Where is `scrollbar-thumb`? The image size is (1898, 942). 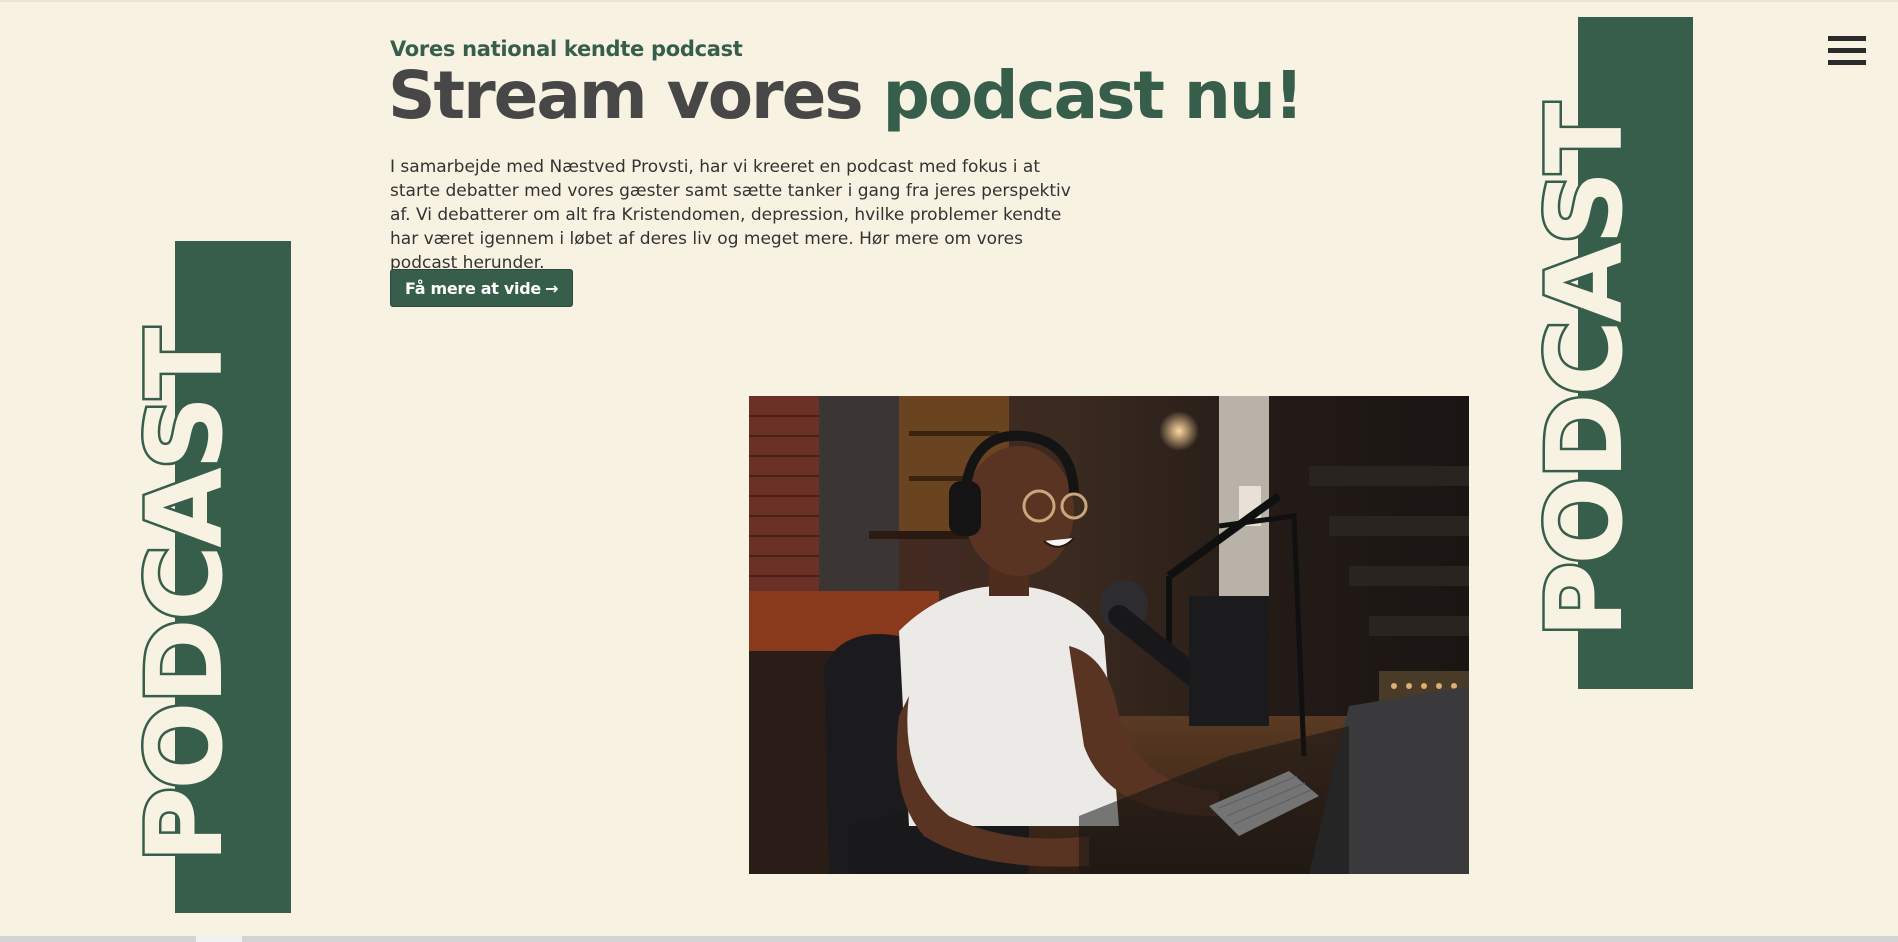
scrollbar-thumb is located at coordinates (219, 939).